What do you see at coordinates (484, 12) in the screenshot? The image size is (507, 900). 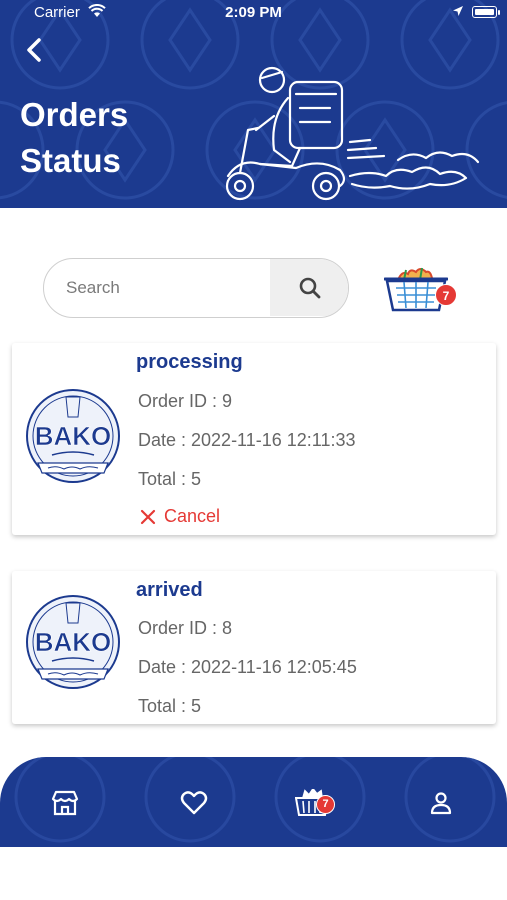 I see `battery-icon` at bounding box center [484, 12].